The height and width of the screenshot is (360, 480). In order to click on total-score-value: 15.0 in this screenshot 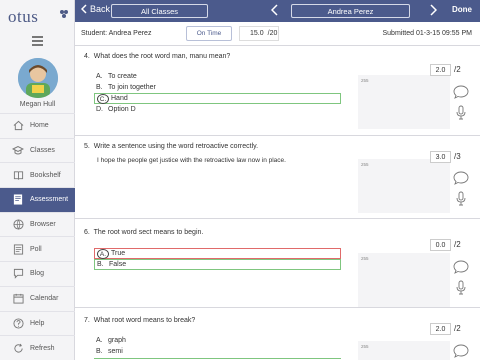, I will do `click(257, 33)`.